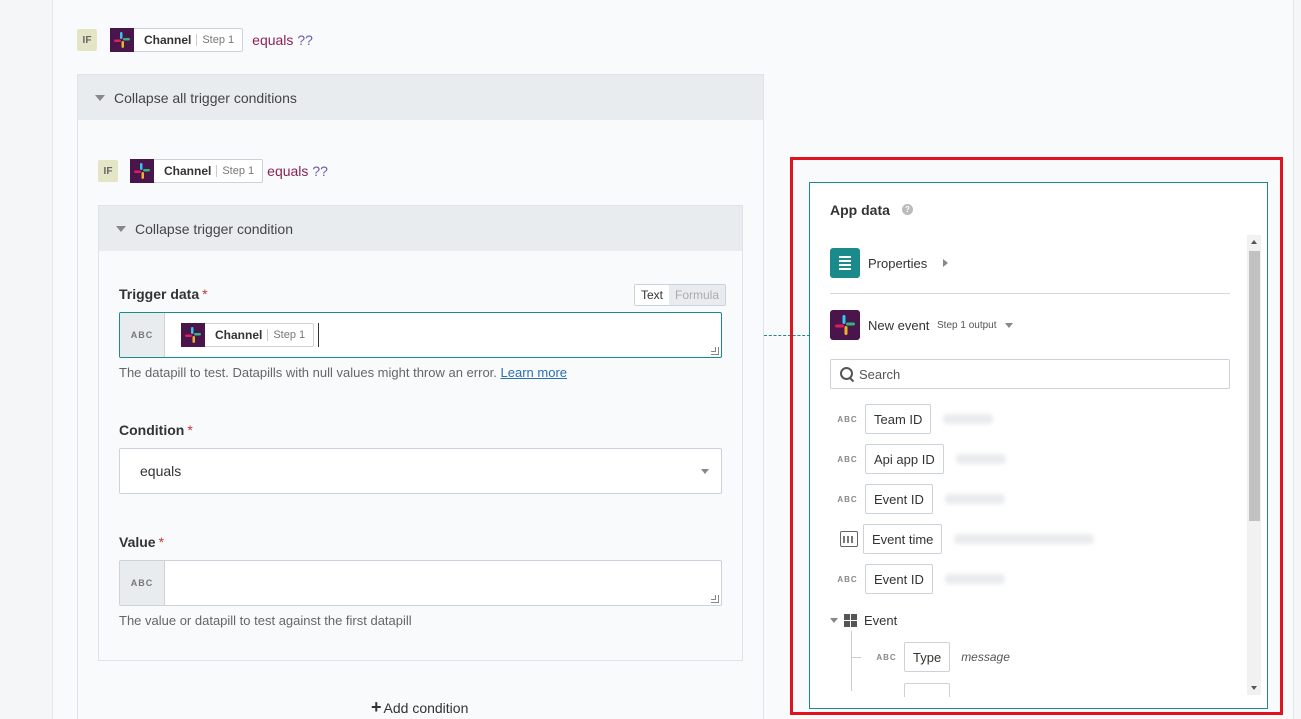  What do you see at coordinates (205, 97) in the screenshot?
I see `collapse-all-label: Collapse all trigger conditions` at bounding box center [205, 97].